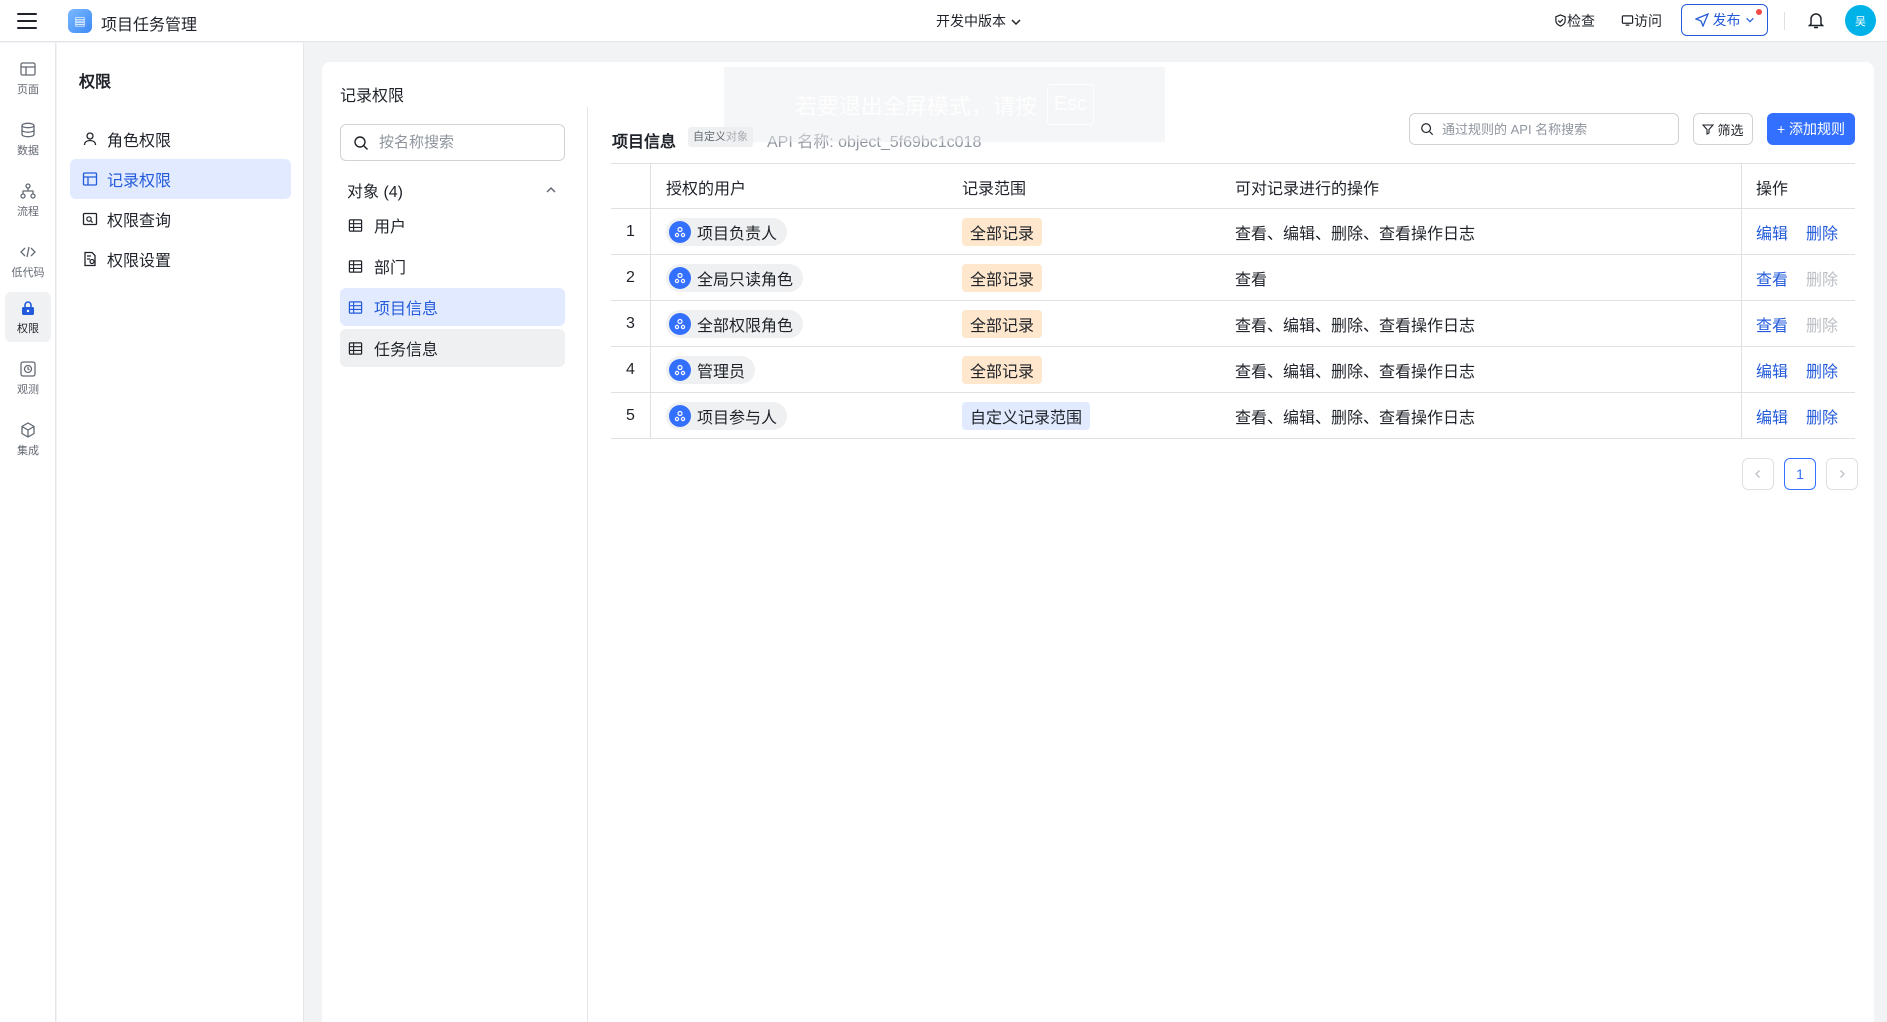 This screenshot has width=1887, height=1022. I want to click on objects-group-label: 对象 (4), so click(375, 192).